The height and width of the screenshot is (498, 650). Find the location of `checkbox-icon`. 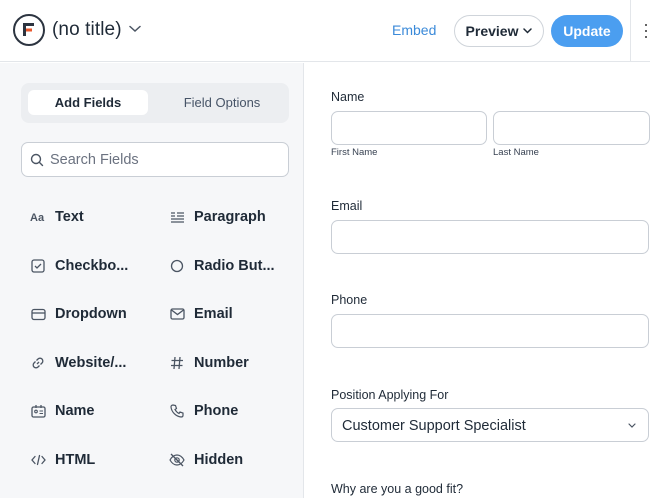

checkbox-icon is located at coordinates (38, 266).